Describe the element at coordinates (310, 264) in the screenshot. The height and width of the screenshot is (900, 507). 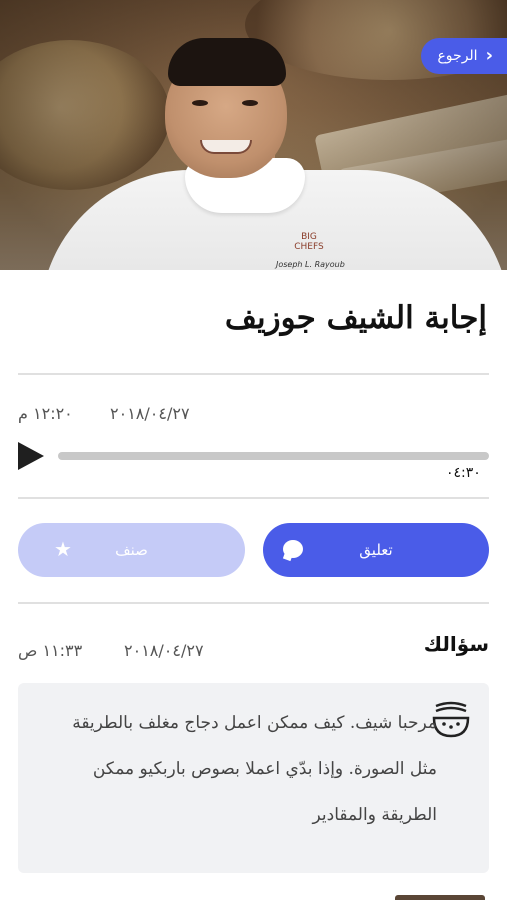
I see `jacket-signature: Joseph L. Rayoub` at that location.